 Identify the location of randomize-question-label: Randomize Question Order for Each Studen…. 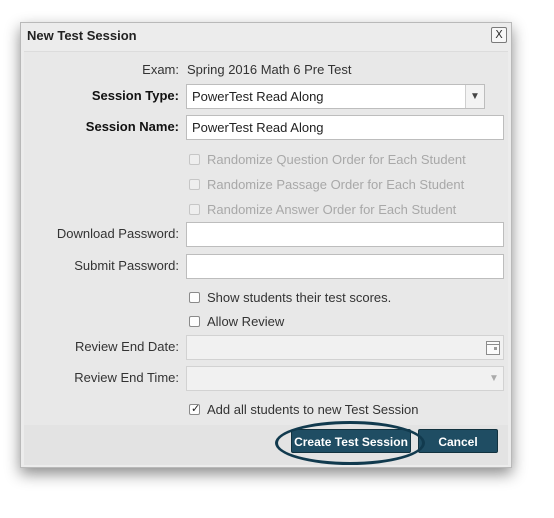
(336, 159).